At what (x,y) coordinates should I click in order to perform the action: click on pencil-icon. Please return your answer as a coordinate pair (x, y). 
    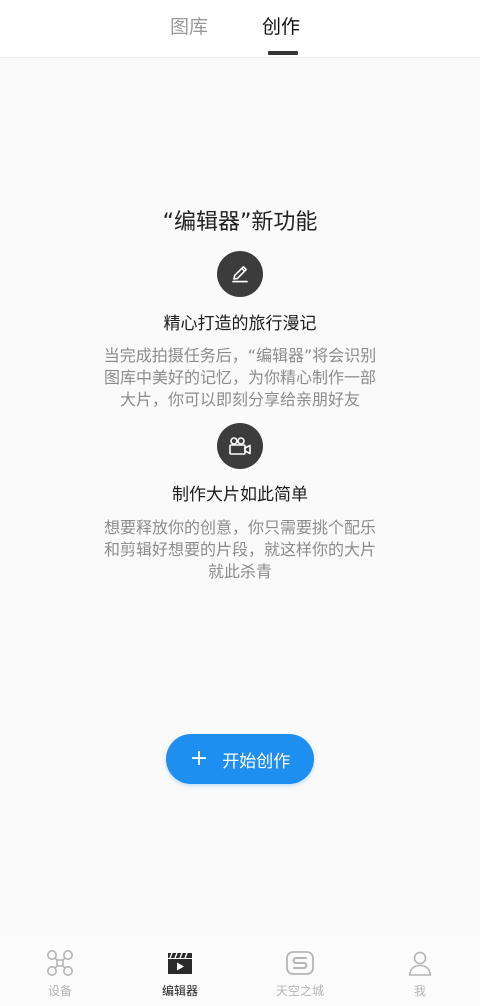
    Looking at the image, I should click on (240, 274).